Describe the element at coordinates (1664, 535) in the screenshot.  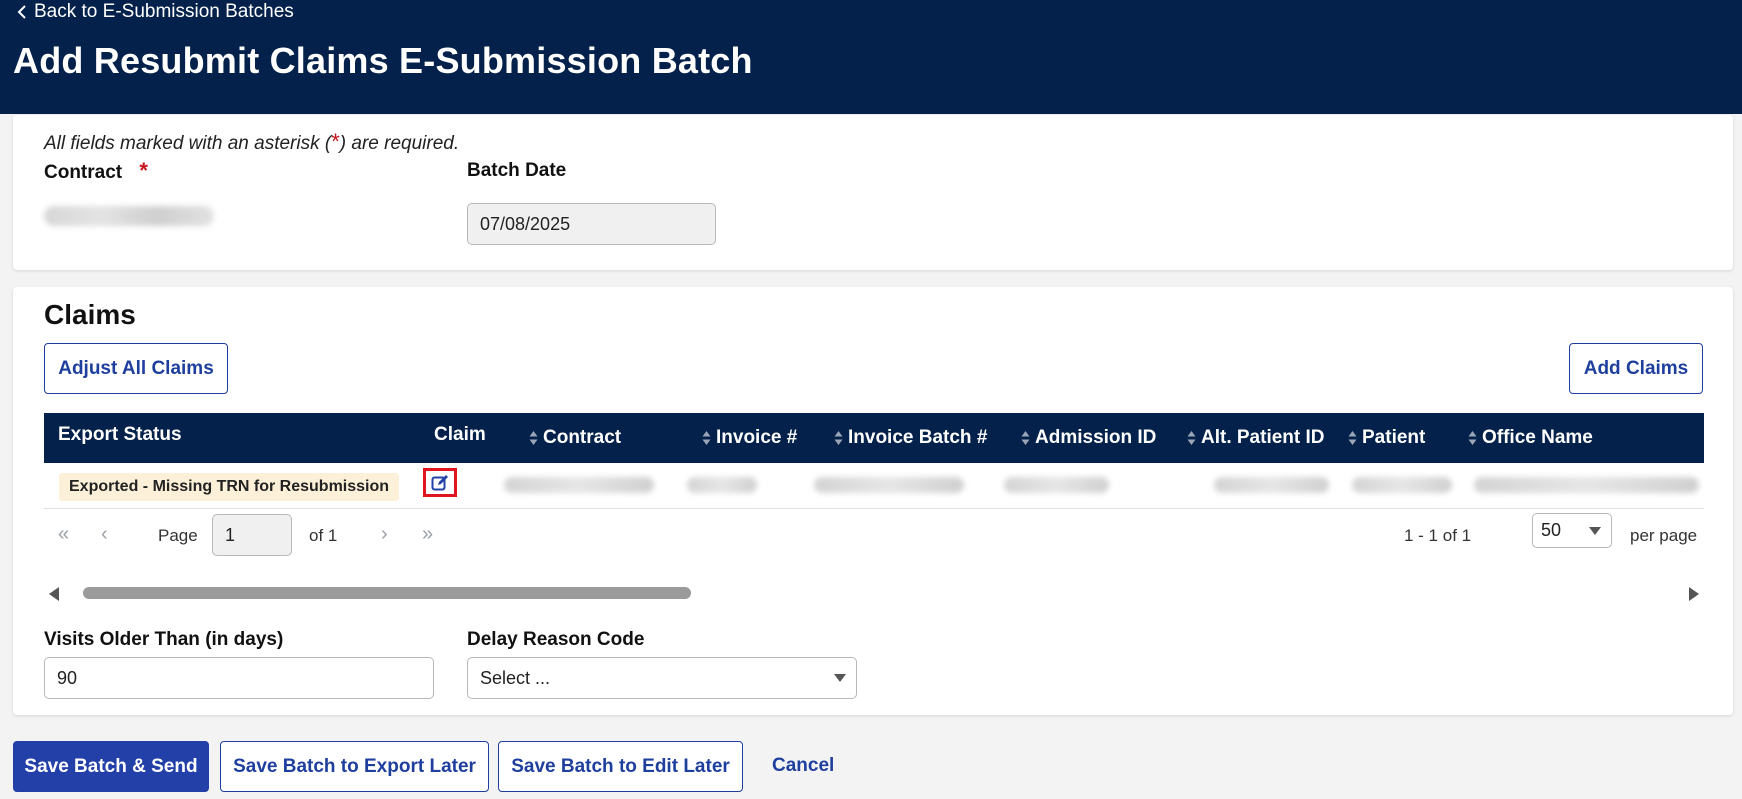
I see `per-page-label: per page` at that location.